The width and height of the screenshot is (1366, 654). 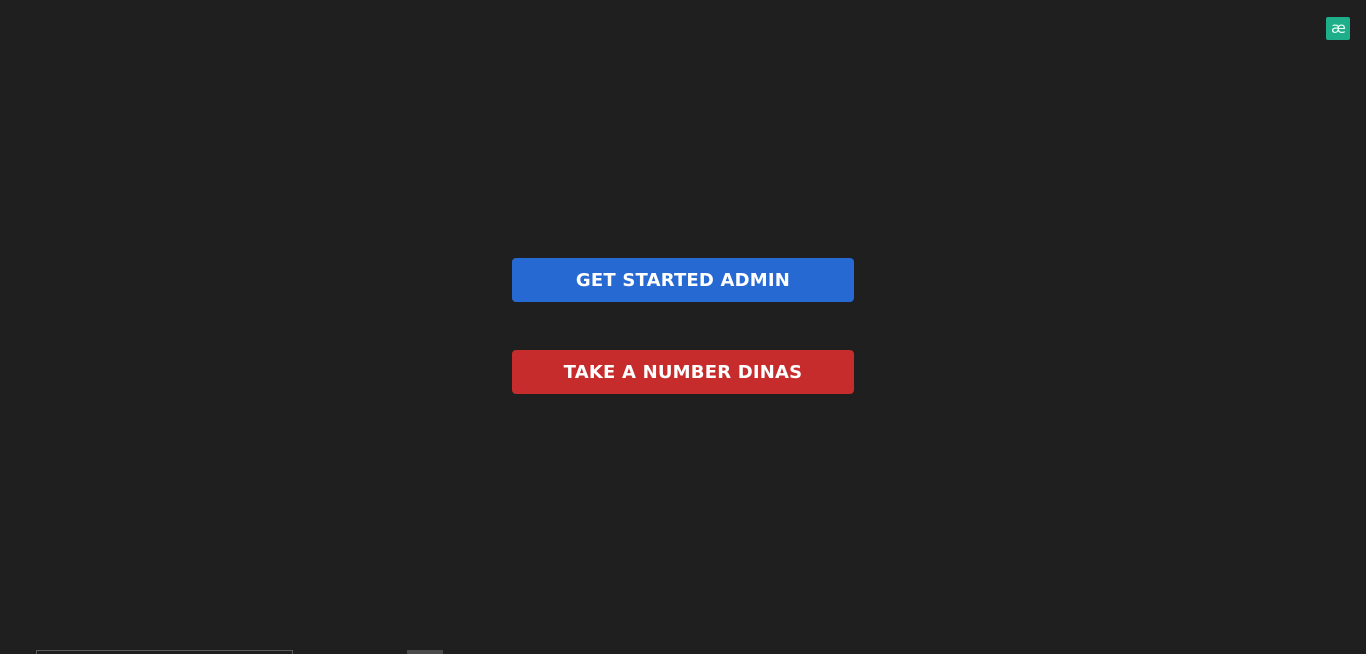 I want to click on bottom-panel-edge, so click(x=164, y=652).